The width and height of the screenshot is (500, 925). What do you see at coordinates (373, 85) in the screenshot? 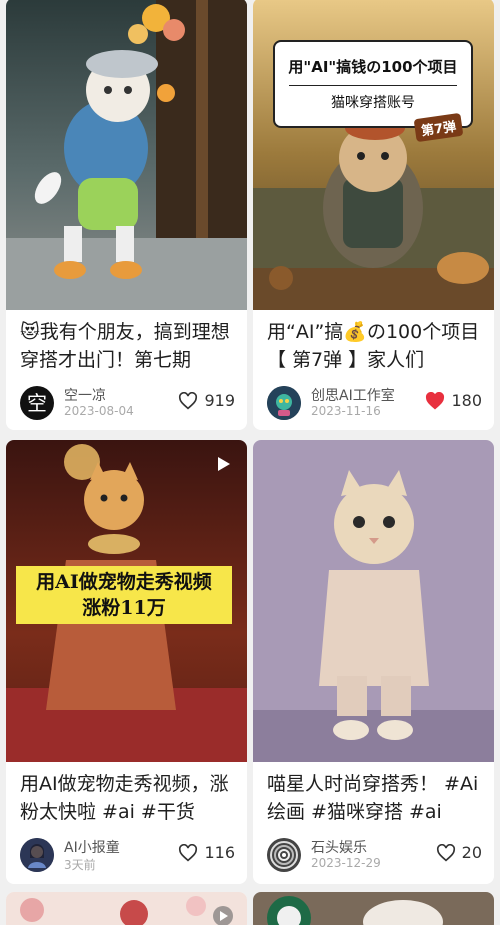
I see `banner-divider` at bounding box center [373, 85].